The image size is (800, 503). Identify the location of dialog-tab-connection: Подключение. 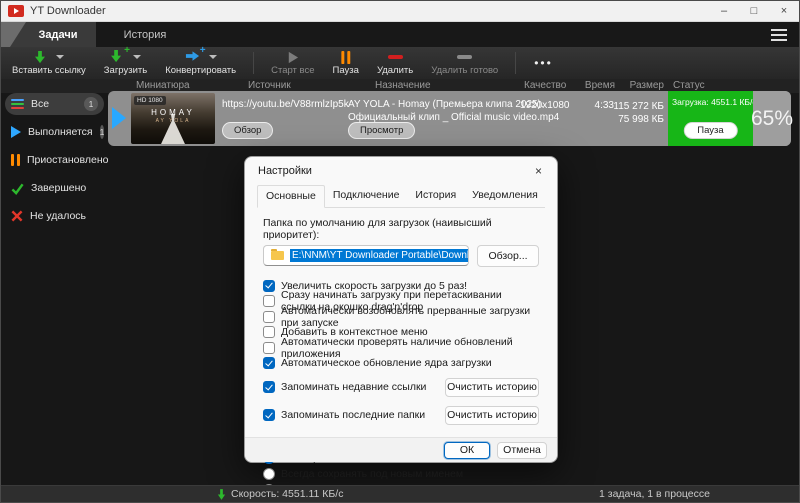
(366, 196).